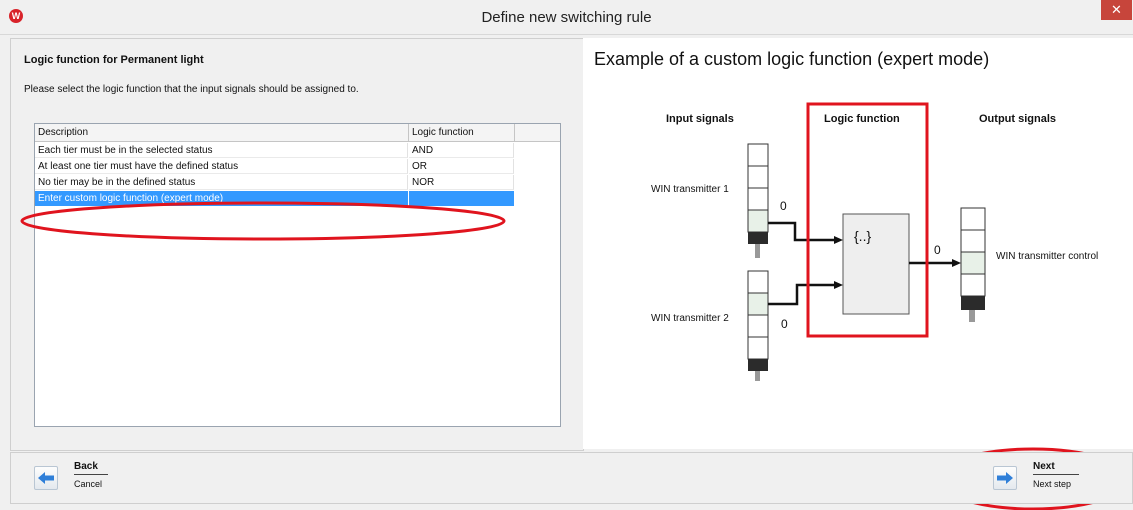 Image resolution: width=1133 pixels, height=510 pixels. Describe the element at coordinates (876, 264) in the screenshot. I see `logic-function-block` at that location.